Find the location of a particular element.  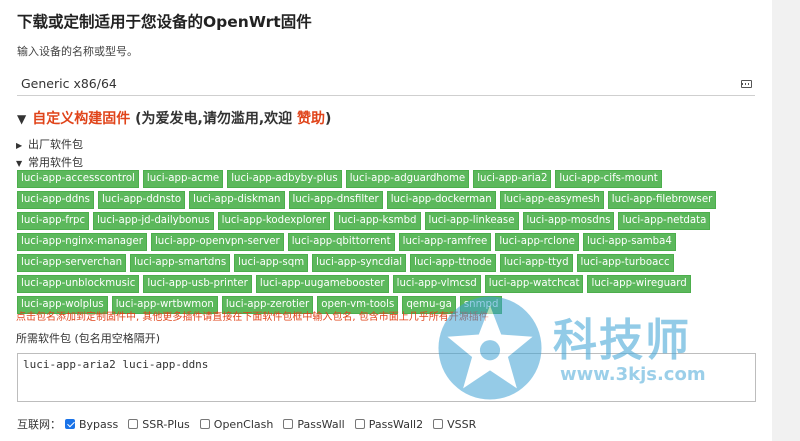

package-tag: luci-app-watchcat is located at coordinates (534, 284).